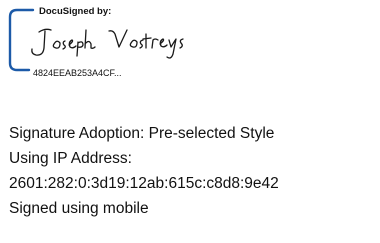 The height and width of the screenshot is (243, 380). I want to click on ip-label: Using IP Address:, so click(70, 158).